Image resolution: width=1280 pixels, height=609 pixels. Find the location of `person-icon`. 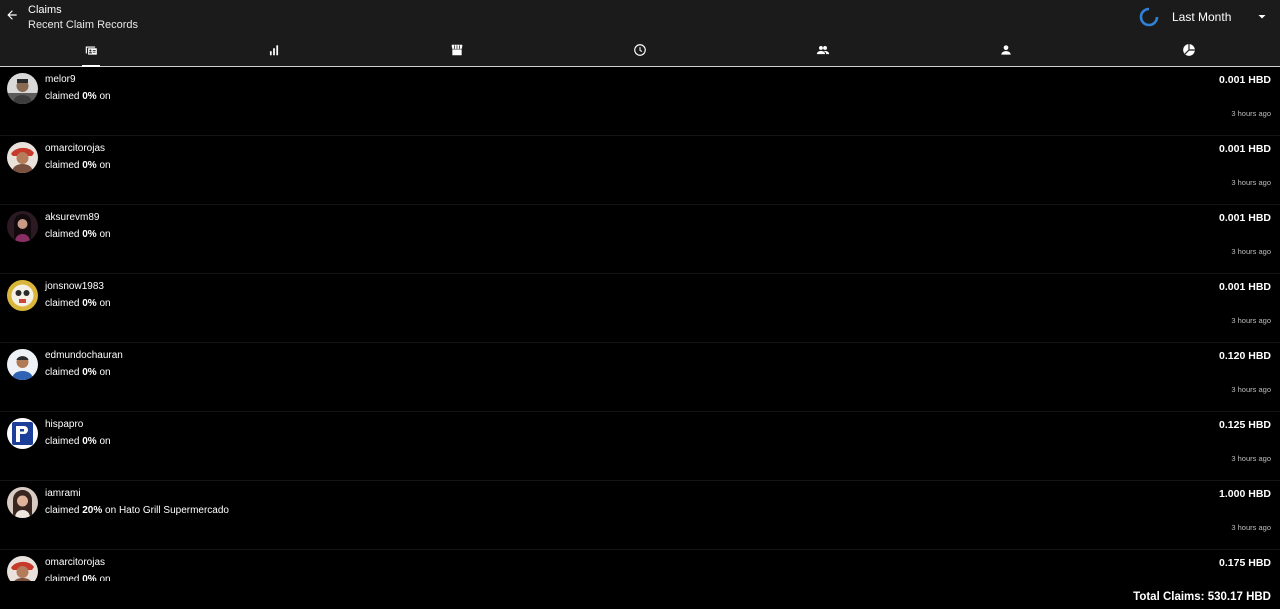

person-icon is located at coordinates (1006, 49).